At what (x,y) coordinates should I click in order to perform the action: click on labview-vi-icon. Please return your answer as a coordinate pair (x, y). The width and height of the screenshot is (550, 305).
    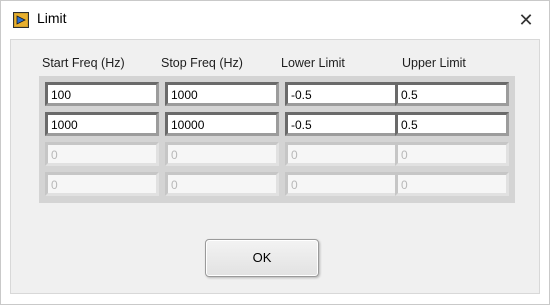
    Looking at the image, I should click on (21, 20).